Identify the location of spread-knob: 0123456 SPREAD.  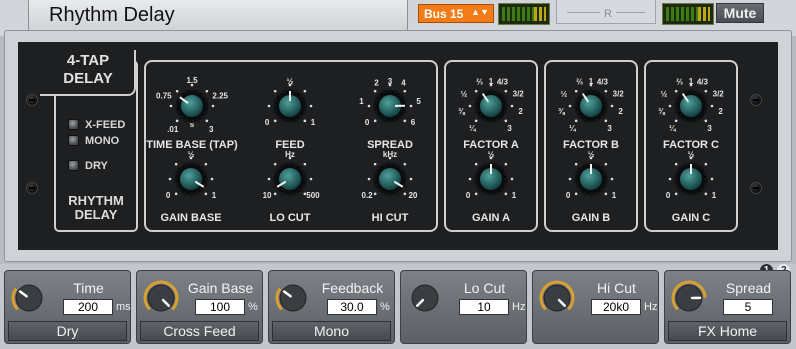
(390, 117).